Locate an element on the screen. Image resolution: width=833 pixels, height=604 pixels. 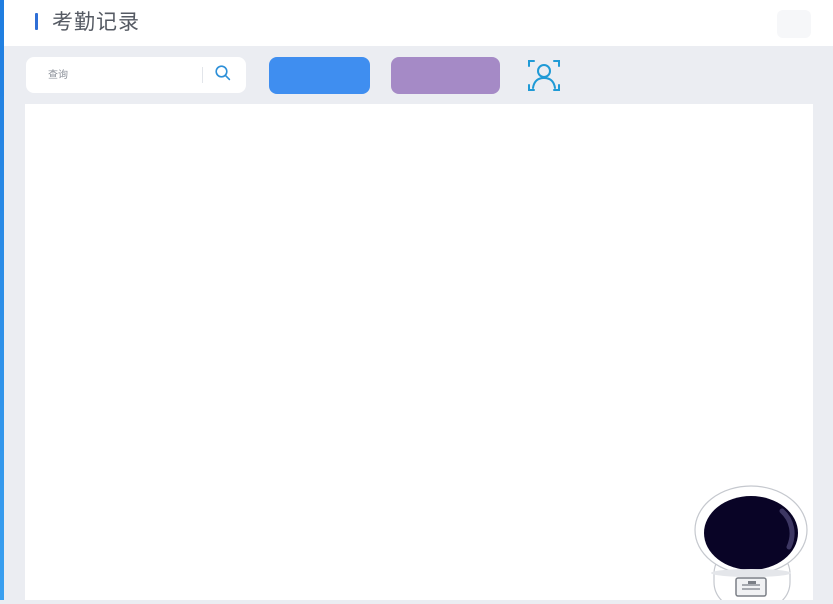
primary-action-button is located at coordinates (319, 75).